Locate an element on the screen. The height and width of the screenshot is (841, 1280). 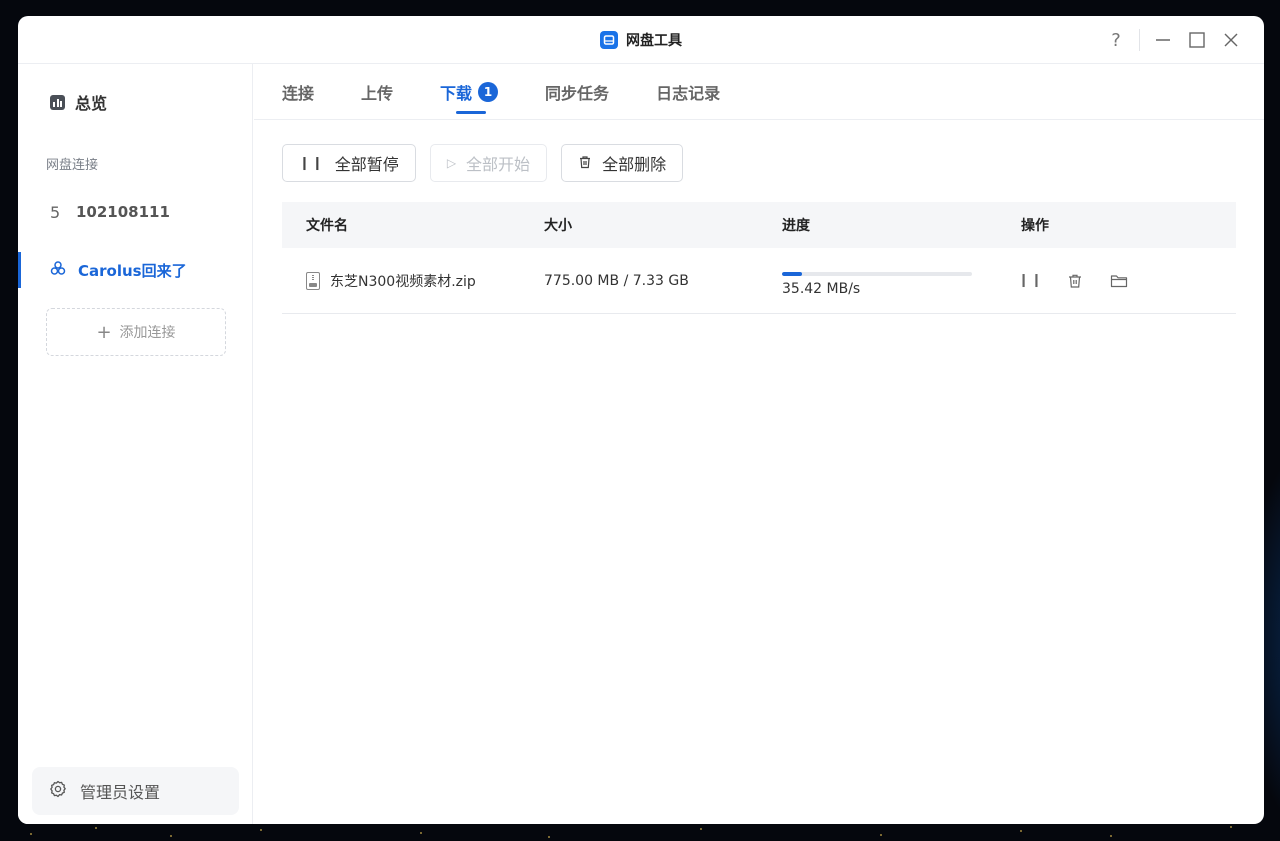
filename-text: 东芝N300视频素材.zip is located at coordinates (403, 281).